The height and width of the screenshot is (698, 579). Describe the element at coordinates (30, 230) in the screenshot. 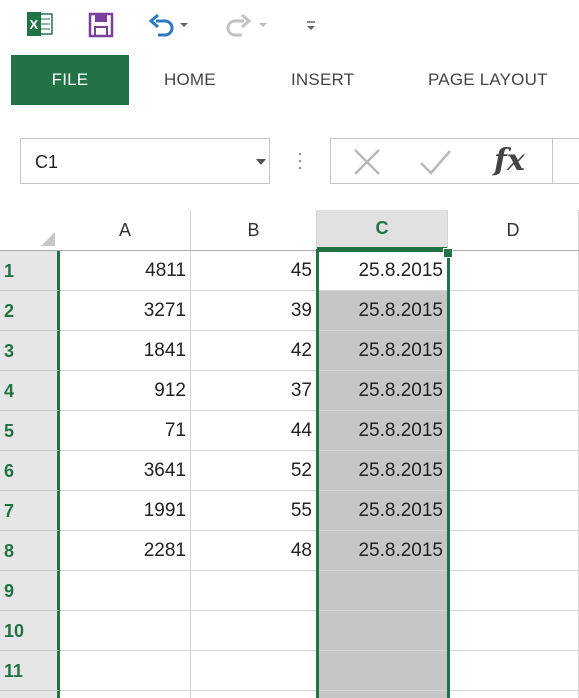

I see `select-all-corner` at that location.